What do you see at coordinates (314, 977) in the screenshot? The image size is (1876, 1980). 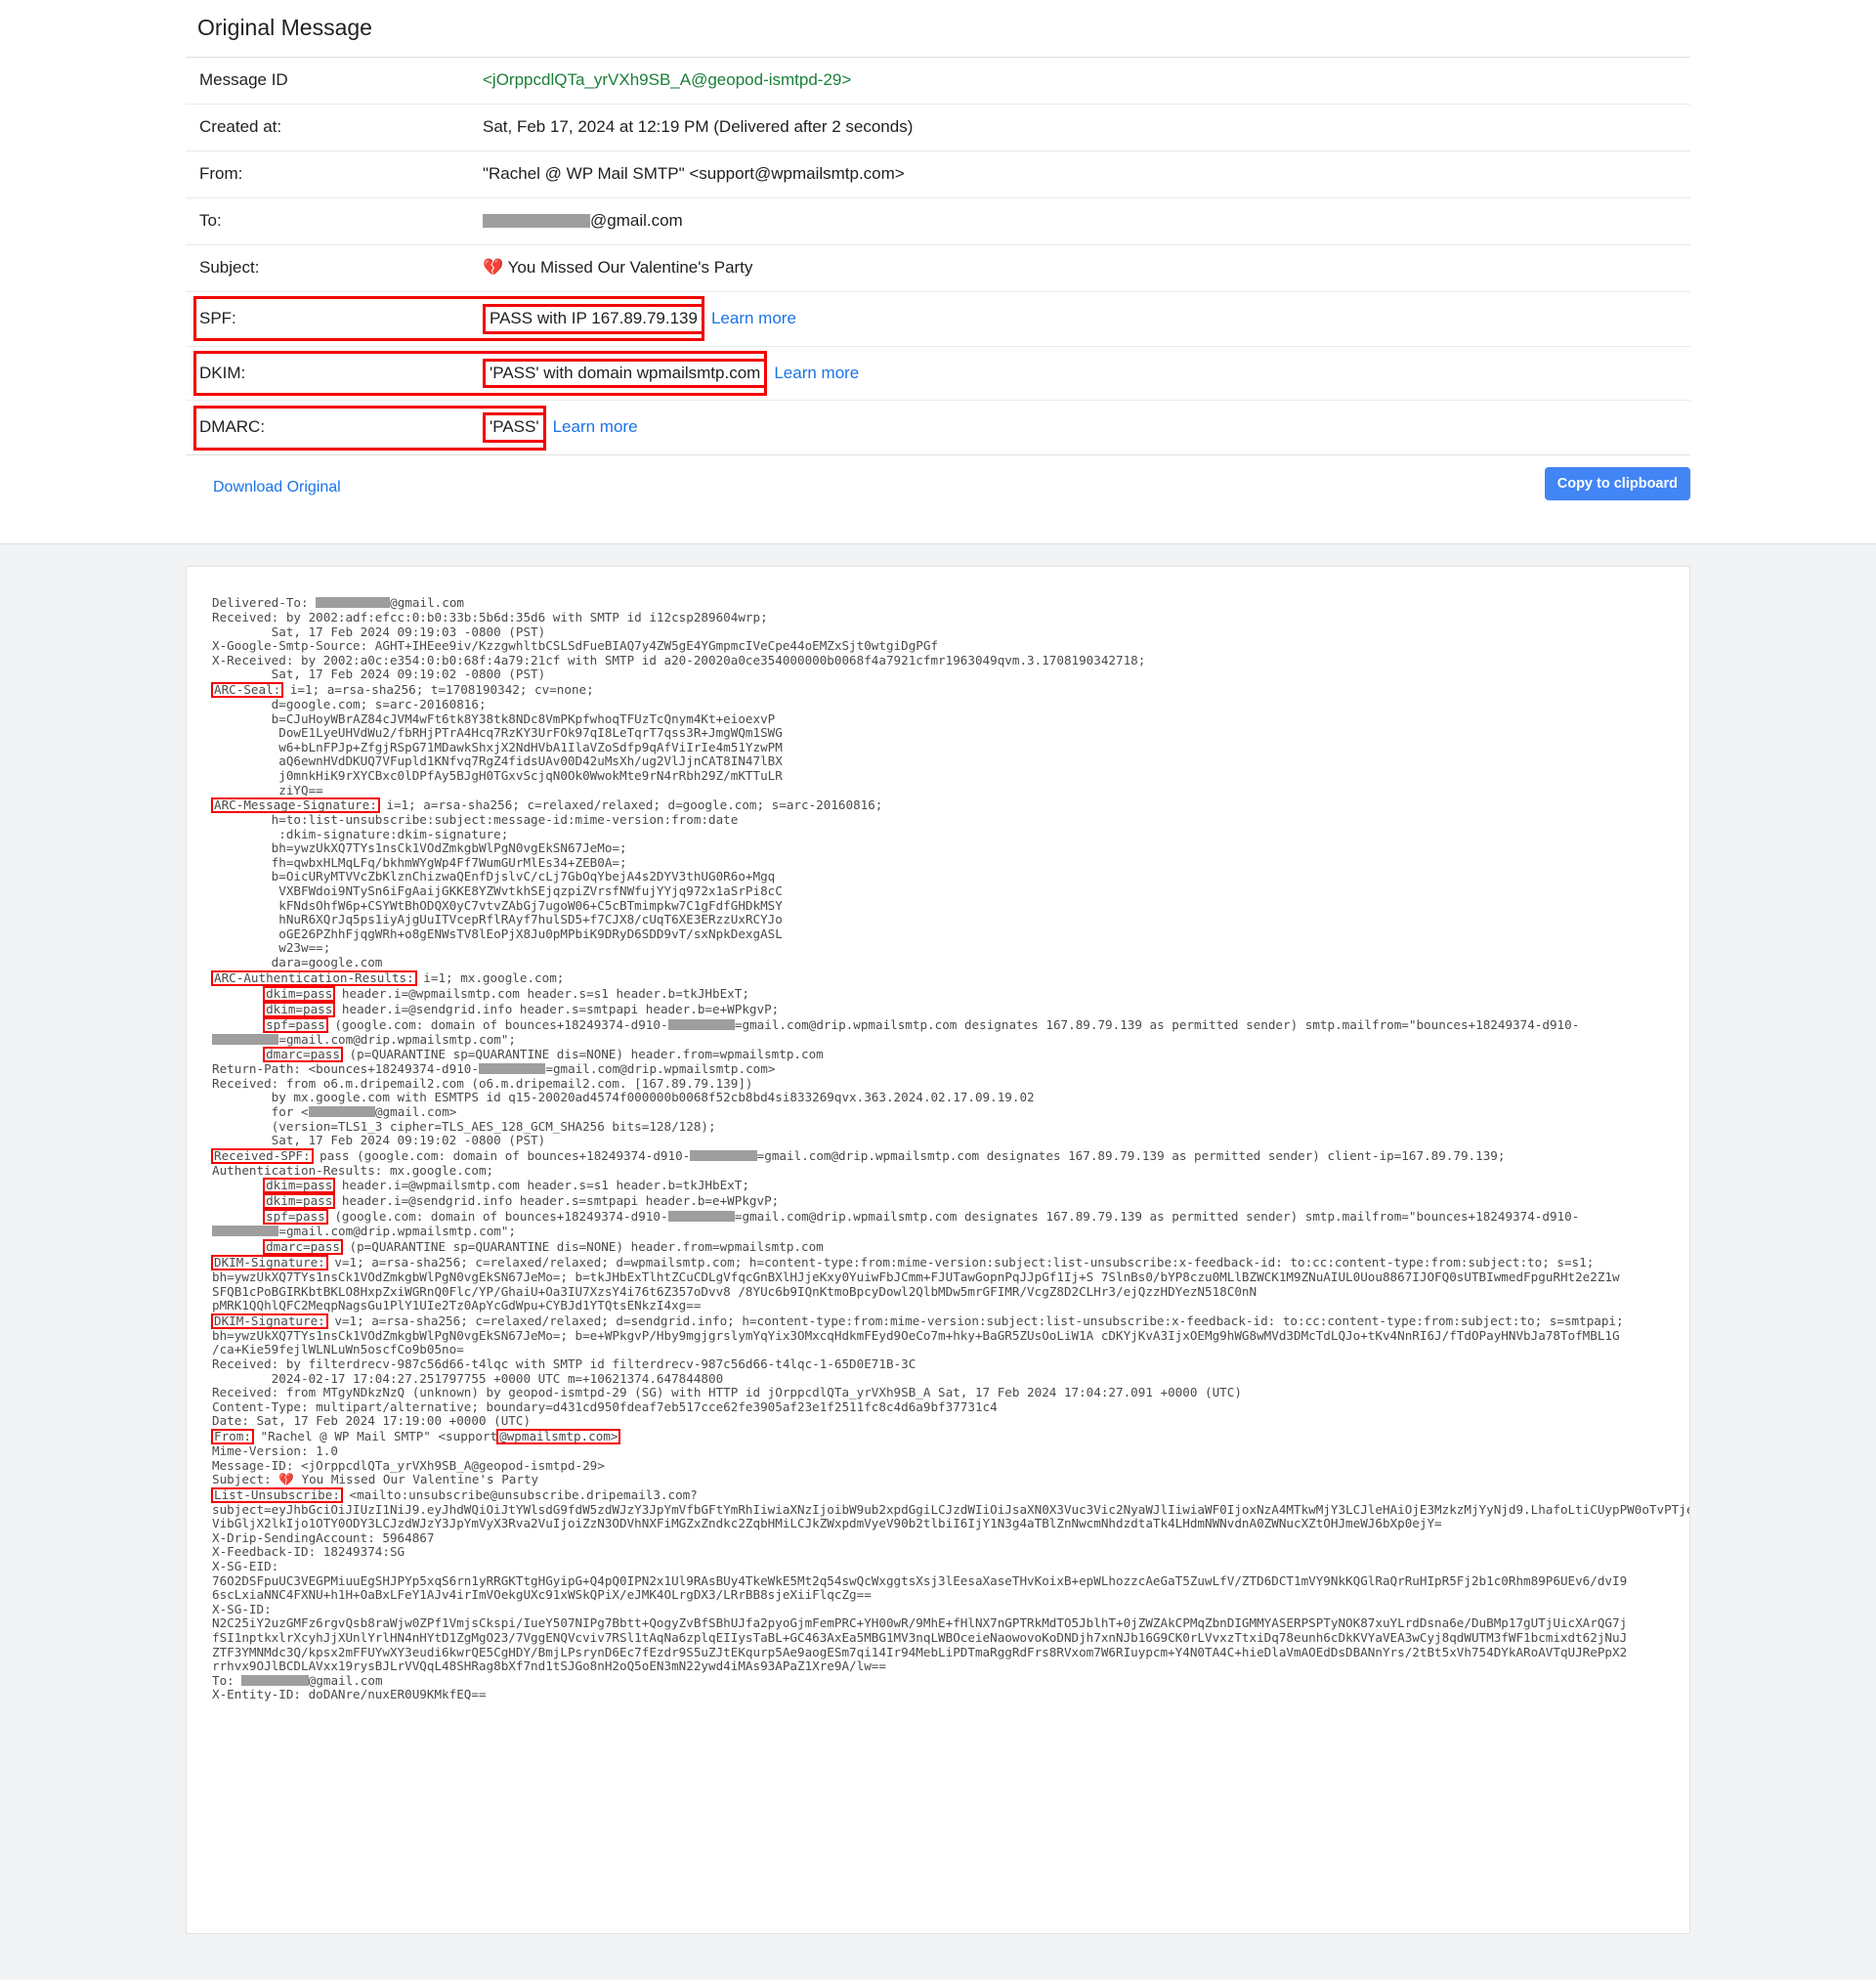 I see `annotation-box: ARC-Authentication-Results:` at bounding box center [314, 977].